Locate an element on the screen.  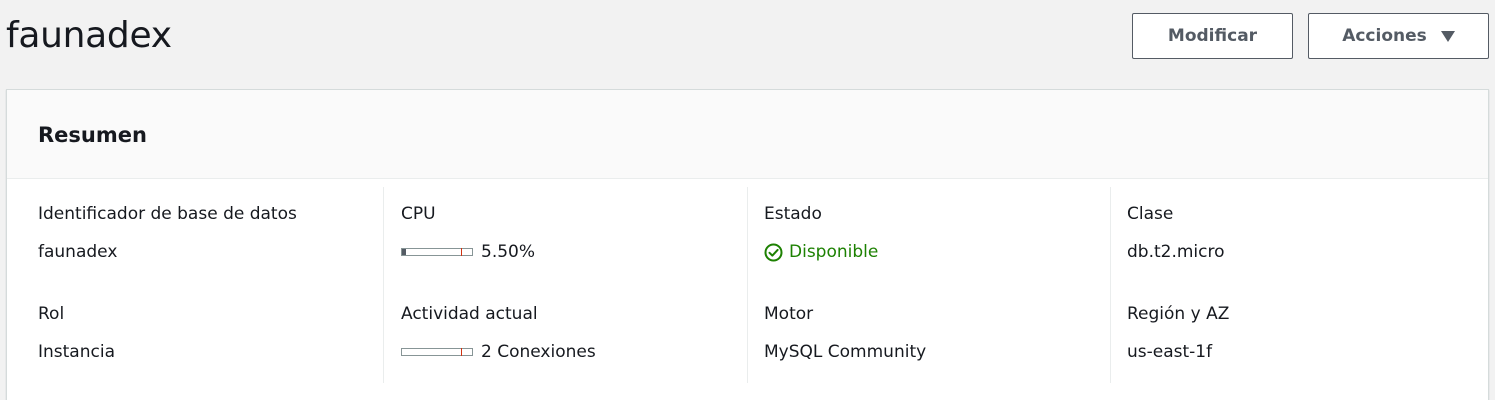
status-value: Disponible is located at coordinates (821, 254).